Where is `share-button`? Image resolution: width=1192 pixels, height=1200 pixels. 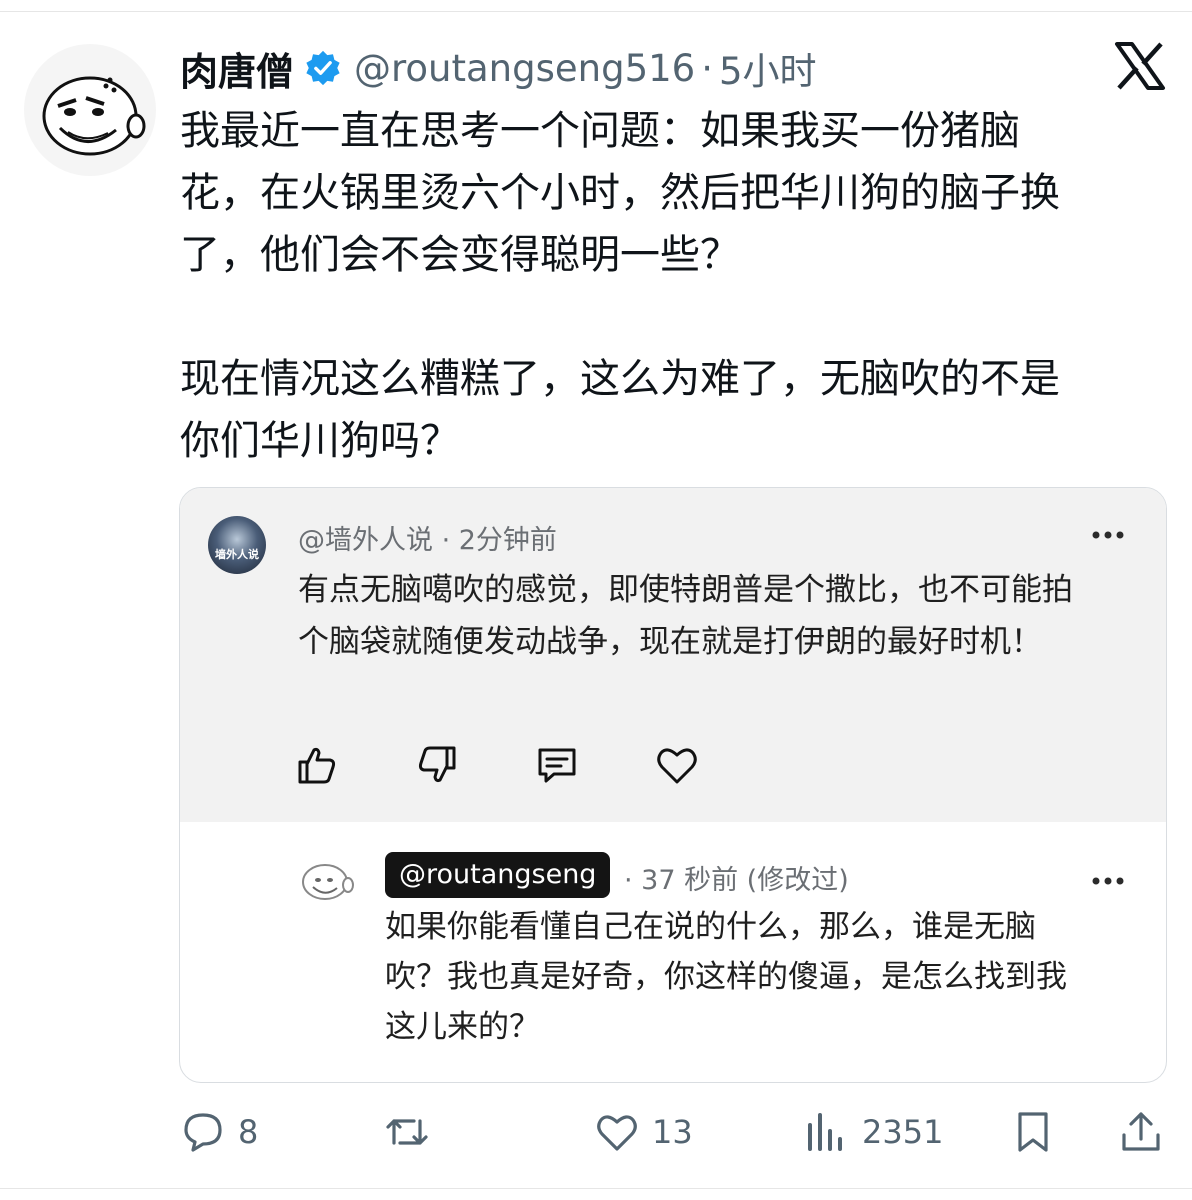
share-button is located at coordinates (1147, 1132).